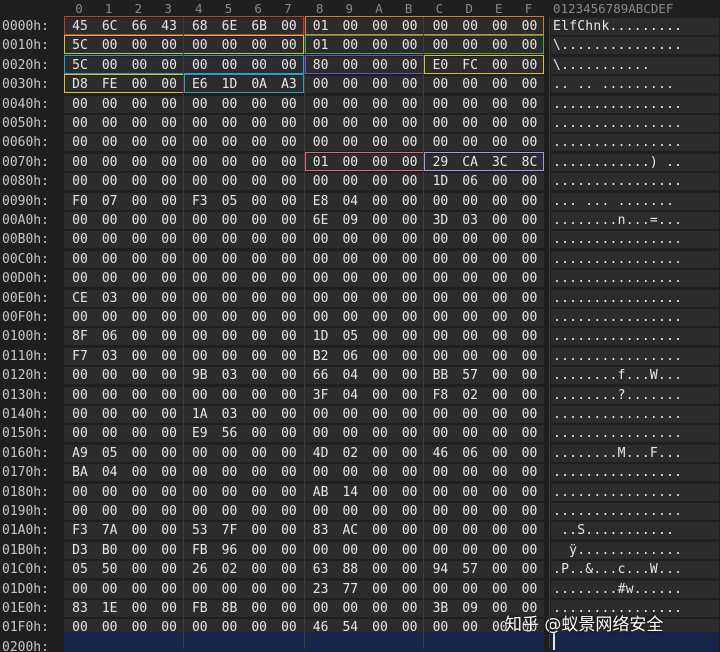 This screenshot has width=720, height=652. I want to click on hex-byte: 83, so click(80, 608).